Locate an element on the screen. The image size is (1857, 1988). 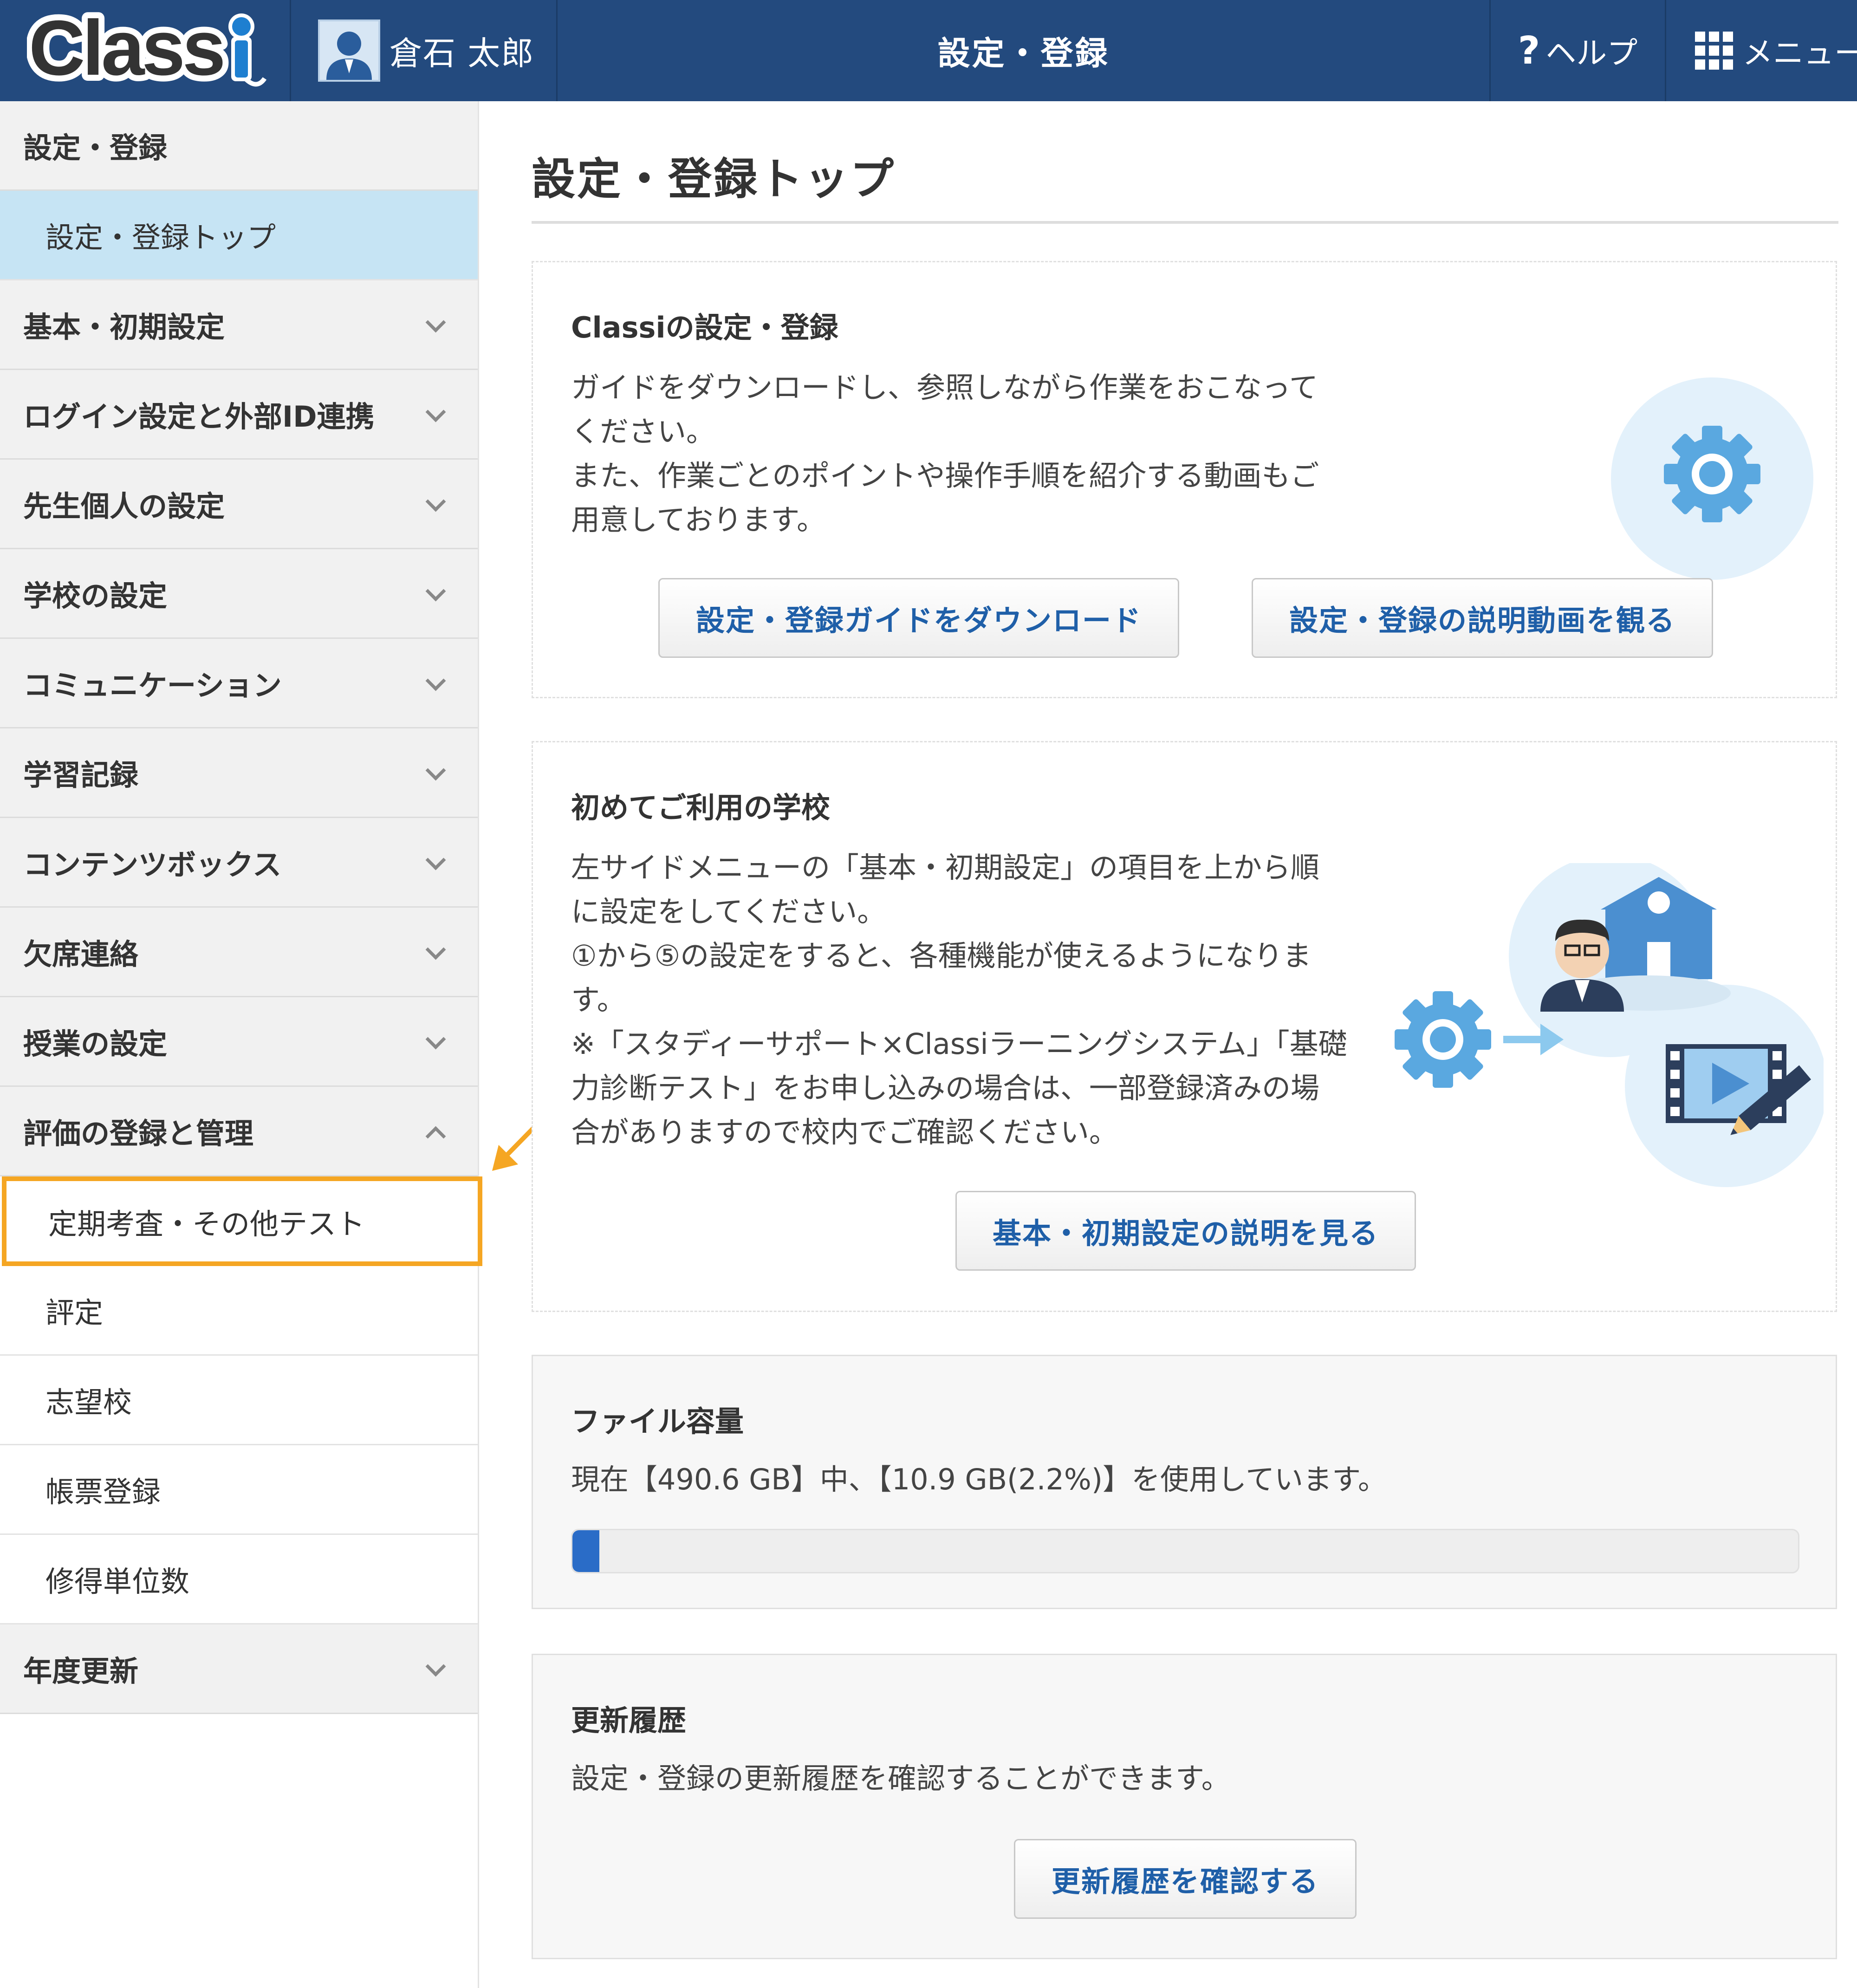
text-line: に設定をしてください。 is located at coordinates (729, 912).